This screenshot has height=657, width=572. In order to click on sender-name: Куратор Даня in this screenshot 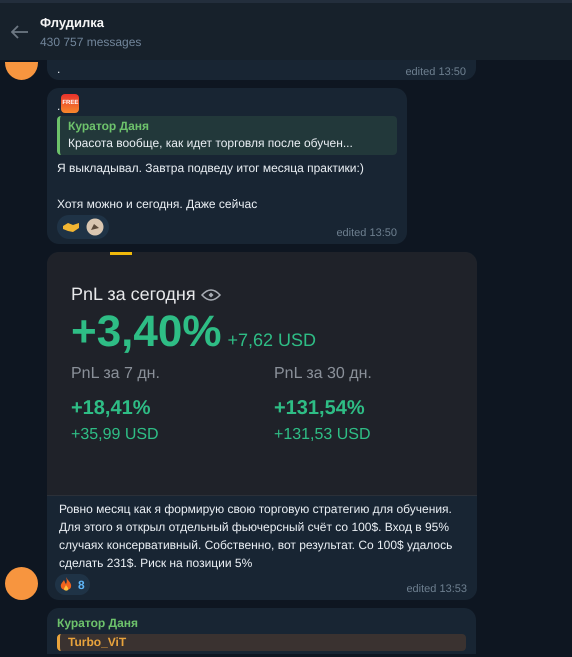, I will do `click(261, 623)`.